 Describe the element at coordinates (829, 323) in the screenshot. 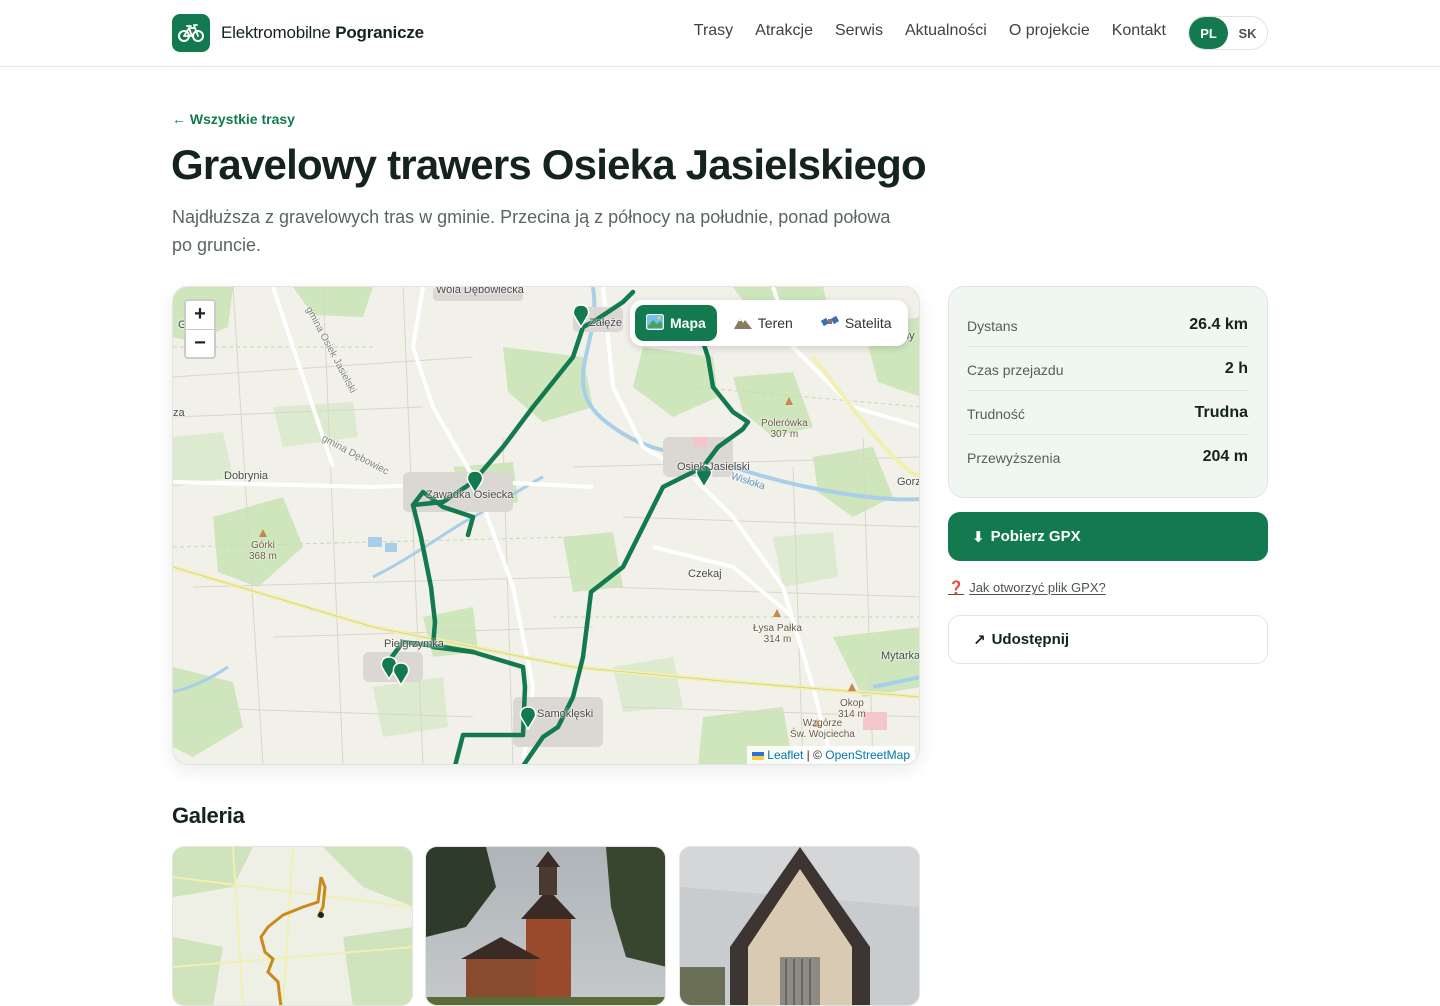

I see `satellite-icon` at that location.